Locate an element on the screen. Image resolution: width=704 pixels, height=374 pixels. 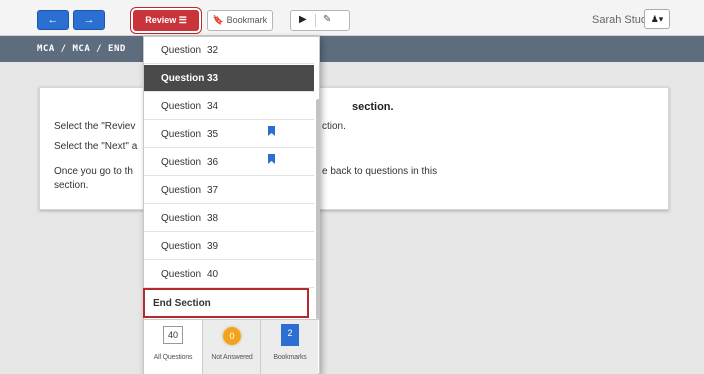
next-button: → is located at coordinates (89, 20).